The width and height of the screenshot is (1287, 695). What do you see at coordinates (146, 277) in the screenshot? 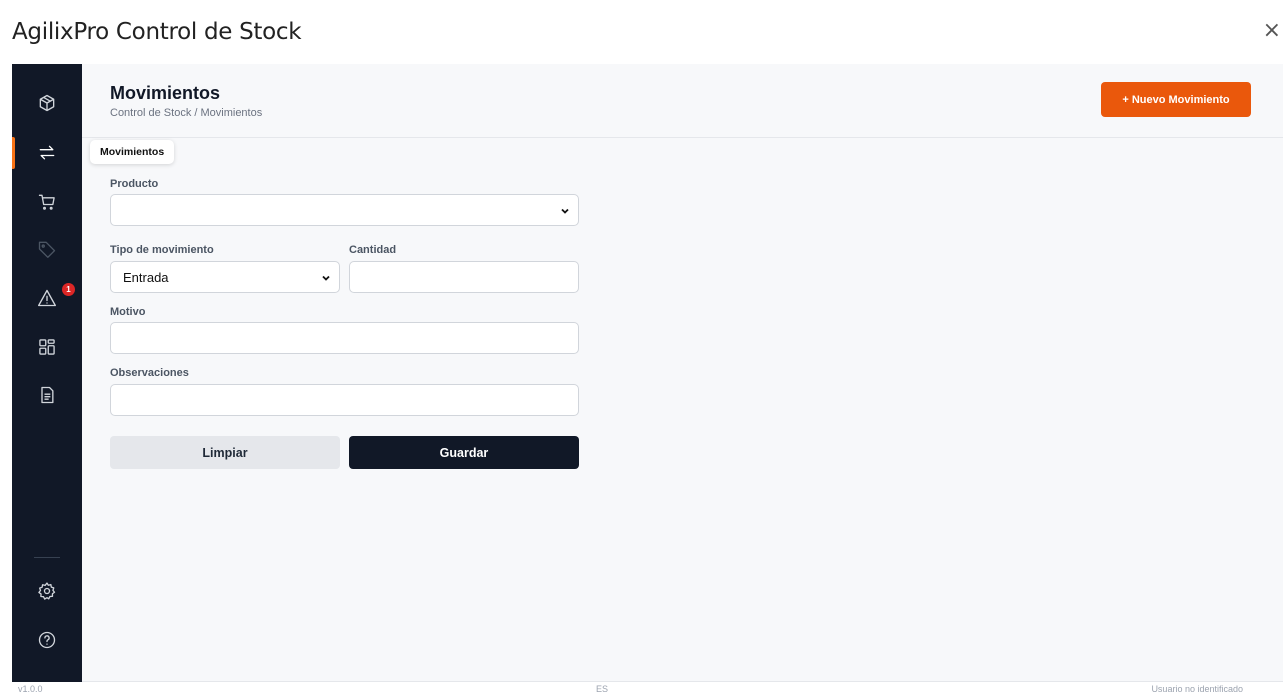
I see `tipo-value: Entrada` at bounding box center [146, 277].